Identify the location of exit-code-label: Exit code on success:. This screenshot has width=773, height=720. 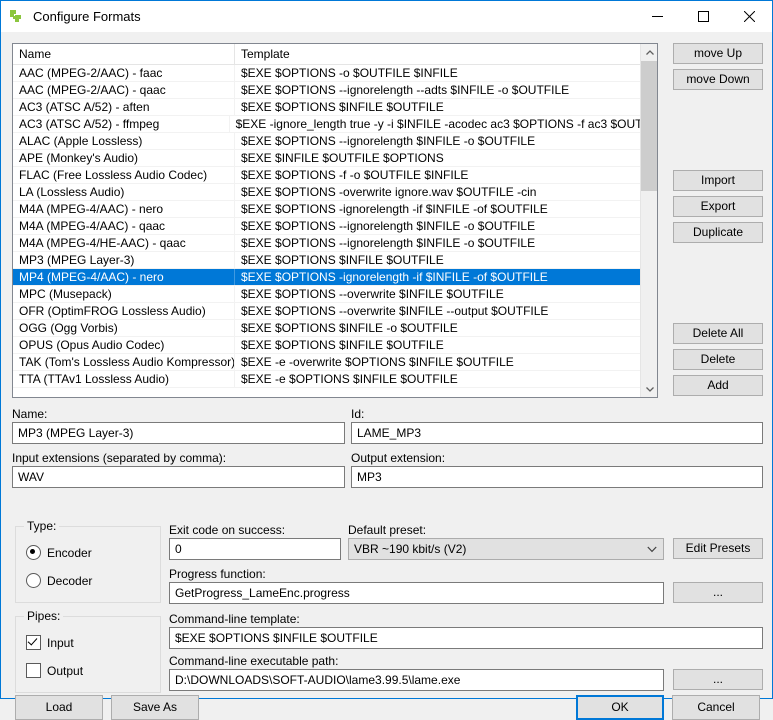
(227, 530).